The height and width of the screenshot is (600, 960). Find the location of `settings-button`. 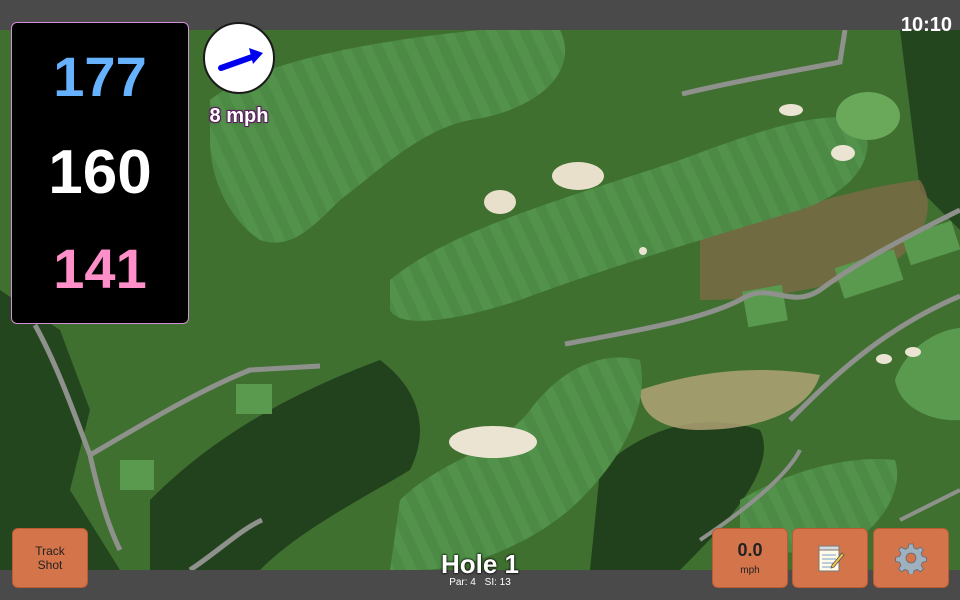

settings-button is located at coordinates (911, 558).